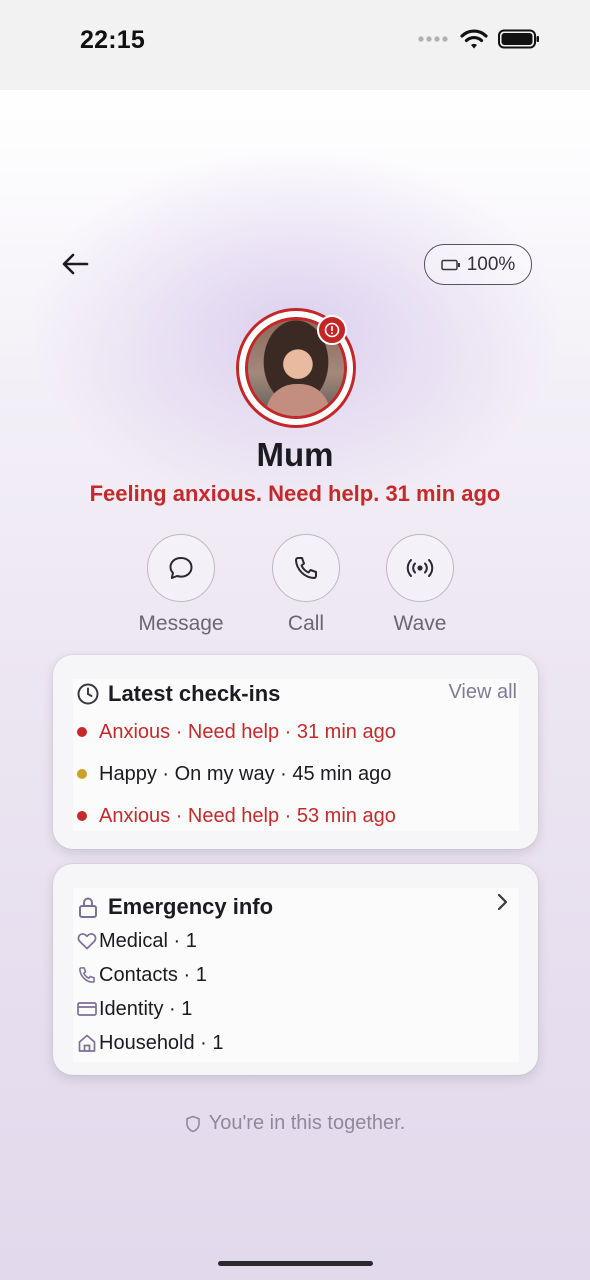 The image size is (590, 1280). What do you see at coordinates (502, 902) in the screenshot?
I see `chevron-right-icon` at bounding box center [502, 902].